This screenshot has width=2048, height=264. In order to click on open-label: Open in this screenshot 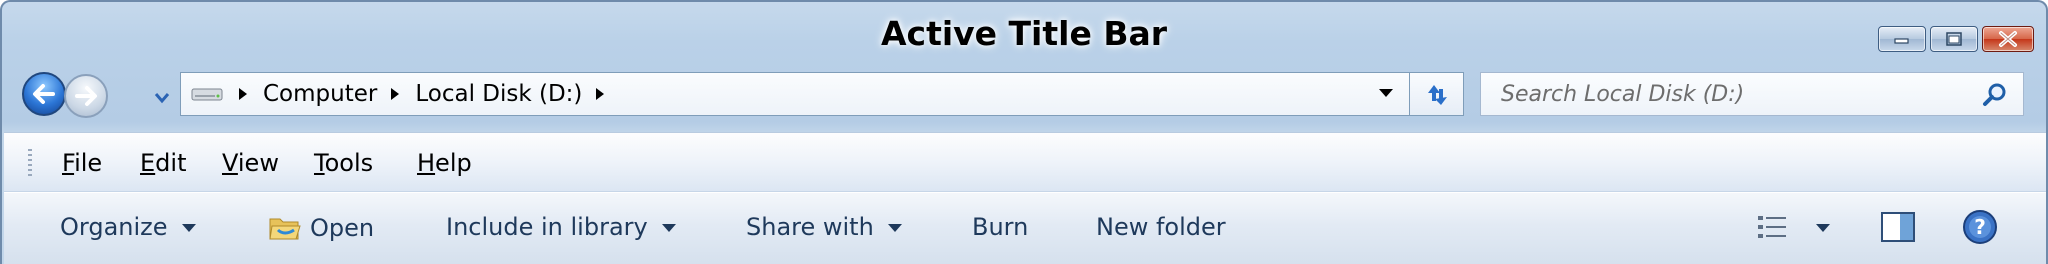, I will do `click(342, 228)`.